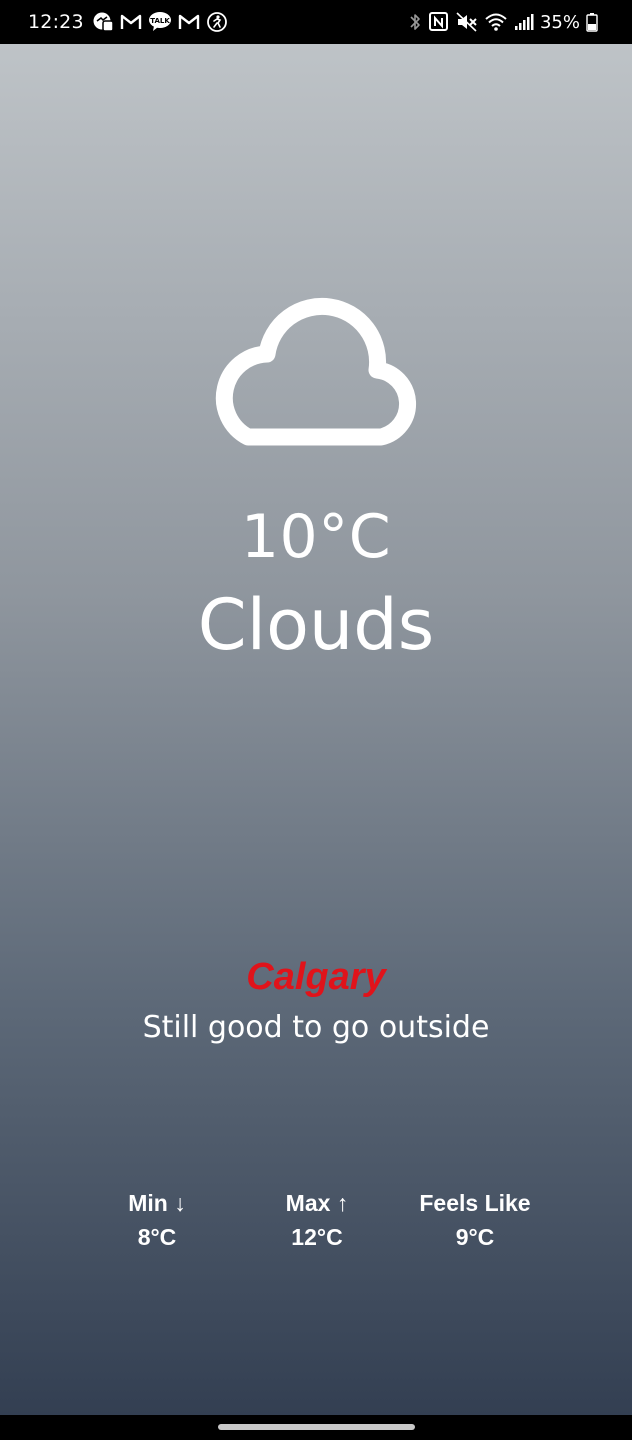 This screenshot has width=632, height=1440. What do you see at coordinates (496, 22) in the screenshot?
I see `wifi-icon` at bounding box center [496, 22].